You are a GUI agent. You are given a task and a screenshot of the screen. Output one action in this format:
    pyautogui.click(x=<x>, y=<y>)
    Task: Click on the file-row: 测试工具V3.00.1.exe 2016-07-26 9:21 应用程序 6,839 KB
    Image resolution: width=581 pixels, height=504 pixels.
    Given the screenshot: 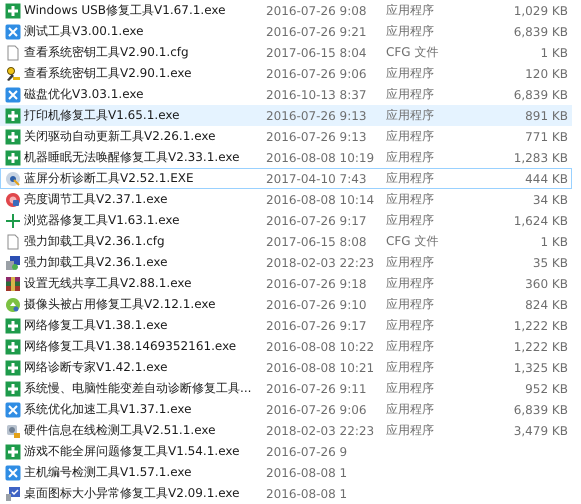 What is the action you would take?
    pyautogui.click(x=286, y=31)
    